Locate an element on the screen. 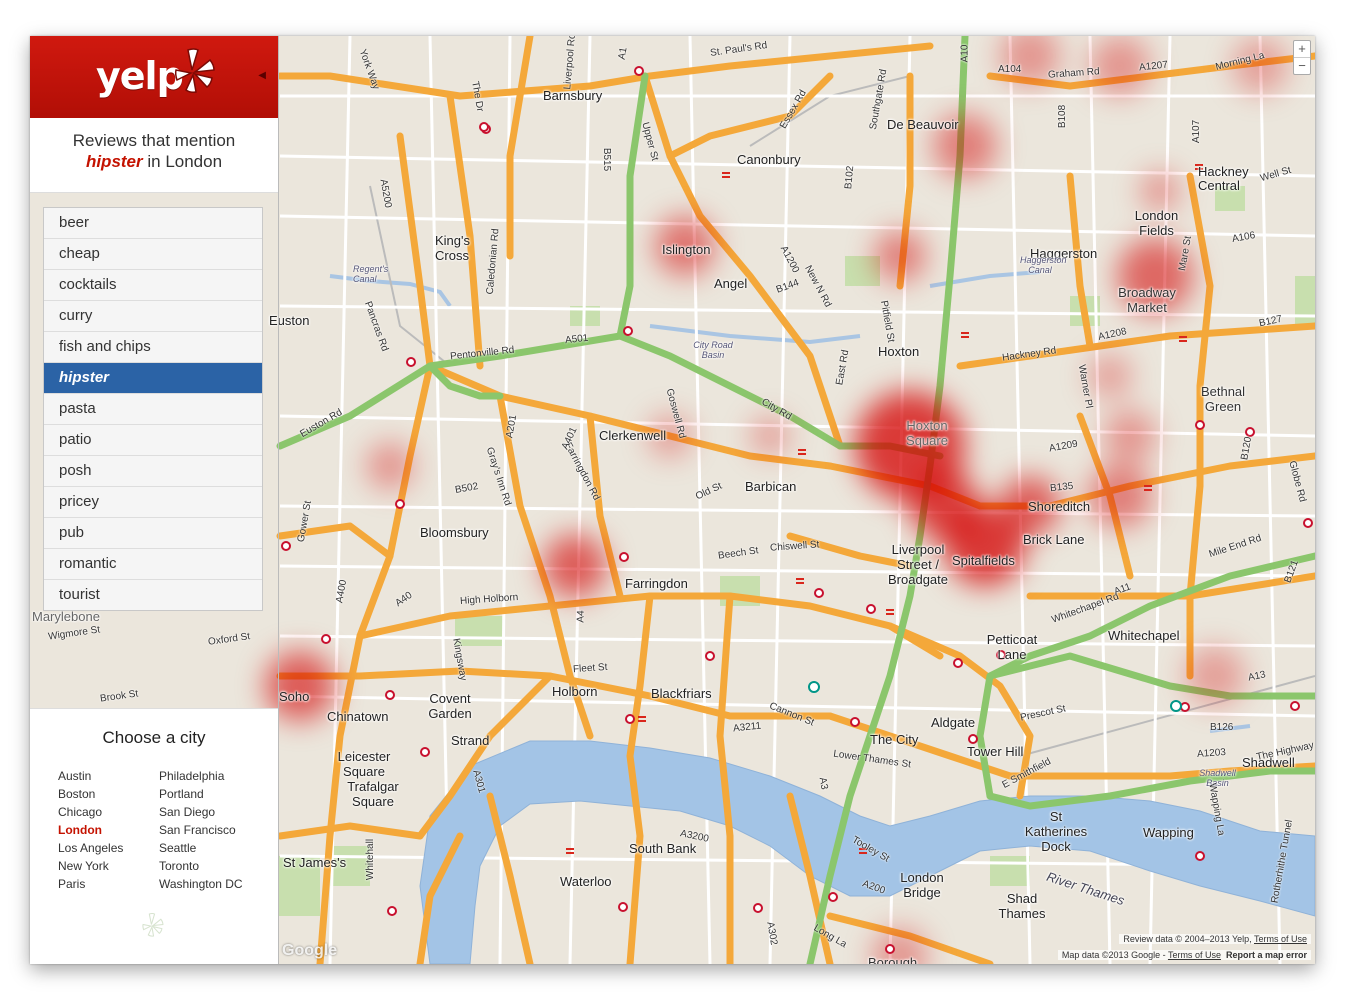 The image size is (1346, 1000). place-label: Shoreditch is located at coordinates (1059, 506).